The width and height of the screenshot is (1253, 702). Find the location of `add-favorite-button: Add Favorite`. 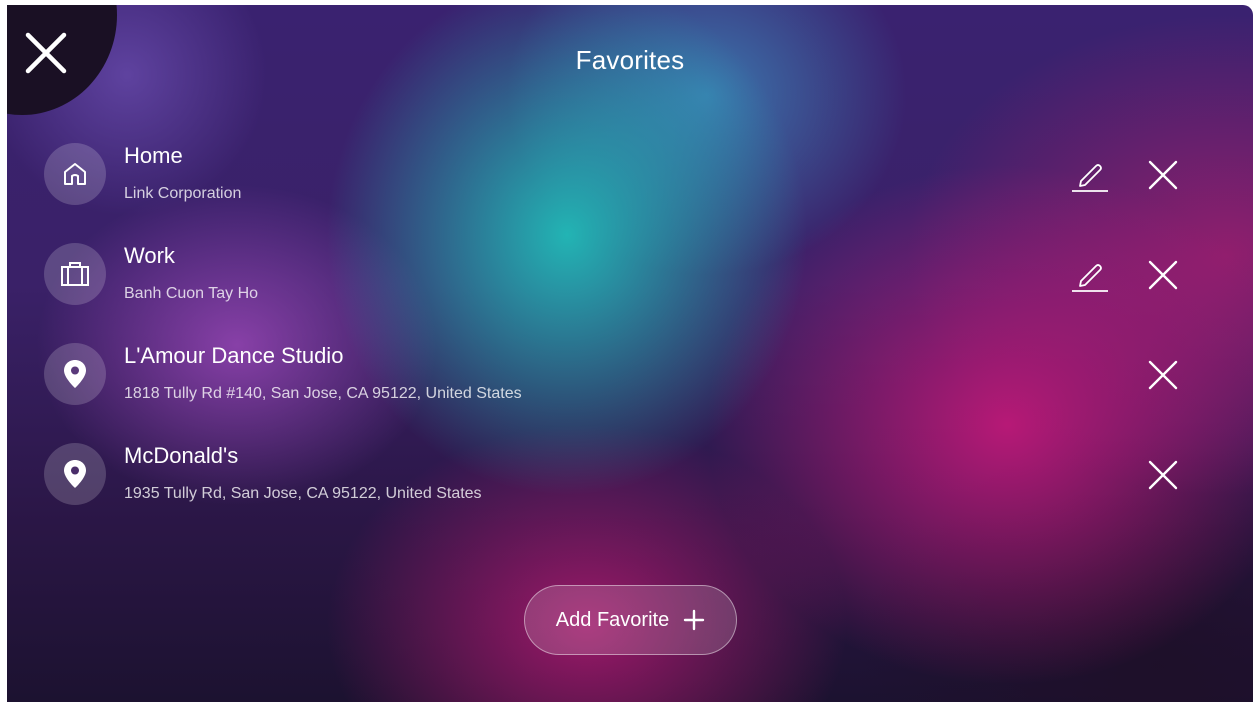

add-favorite-button: Add Favorite is located at coordinates (630, 620).